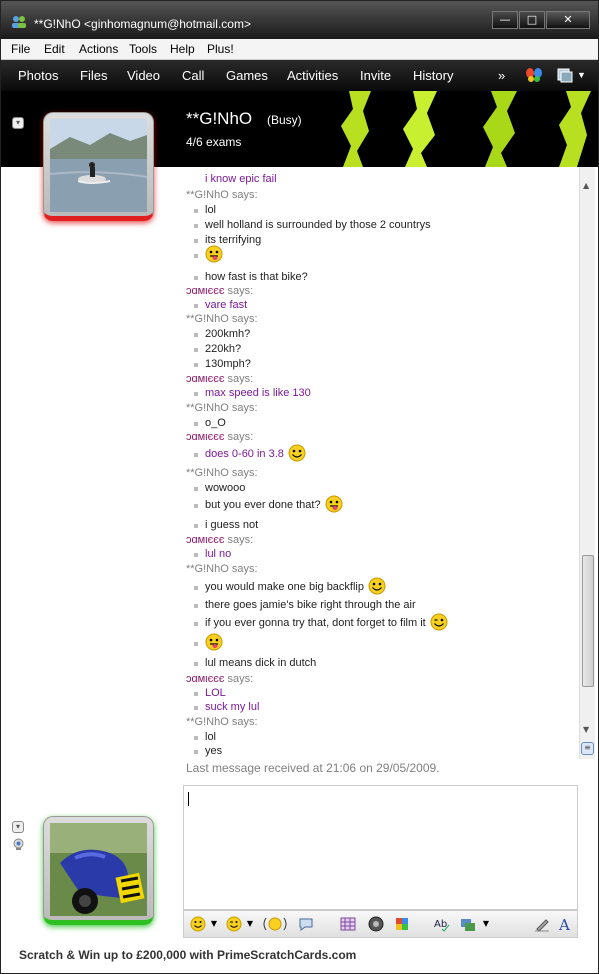 This screenshot has height=974, width=599. I want to click on menu-bar: File Edit Actions Tools Help Plus!, so click(299, 49).